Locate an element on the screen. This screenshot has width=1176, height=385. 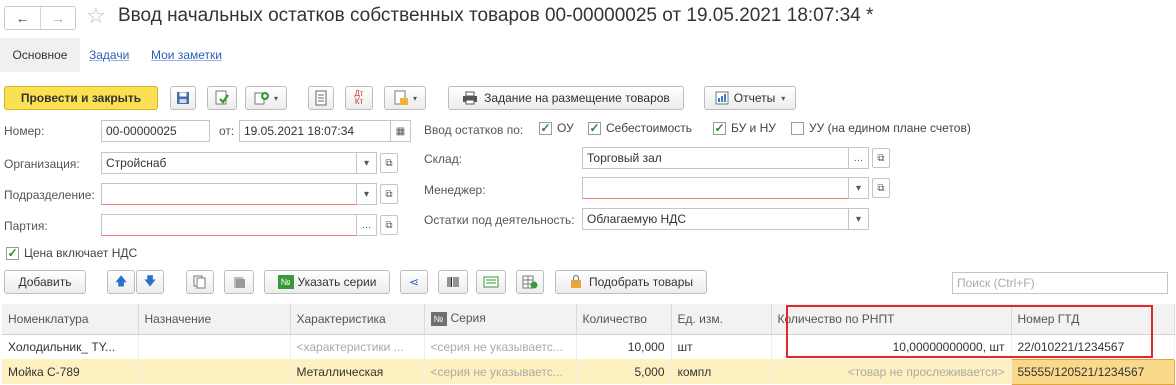
back-arrow-icon: ← is located at coordinates (22, 18).